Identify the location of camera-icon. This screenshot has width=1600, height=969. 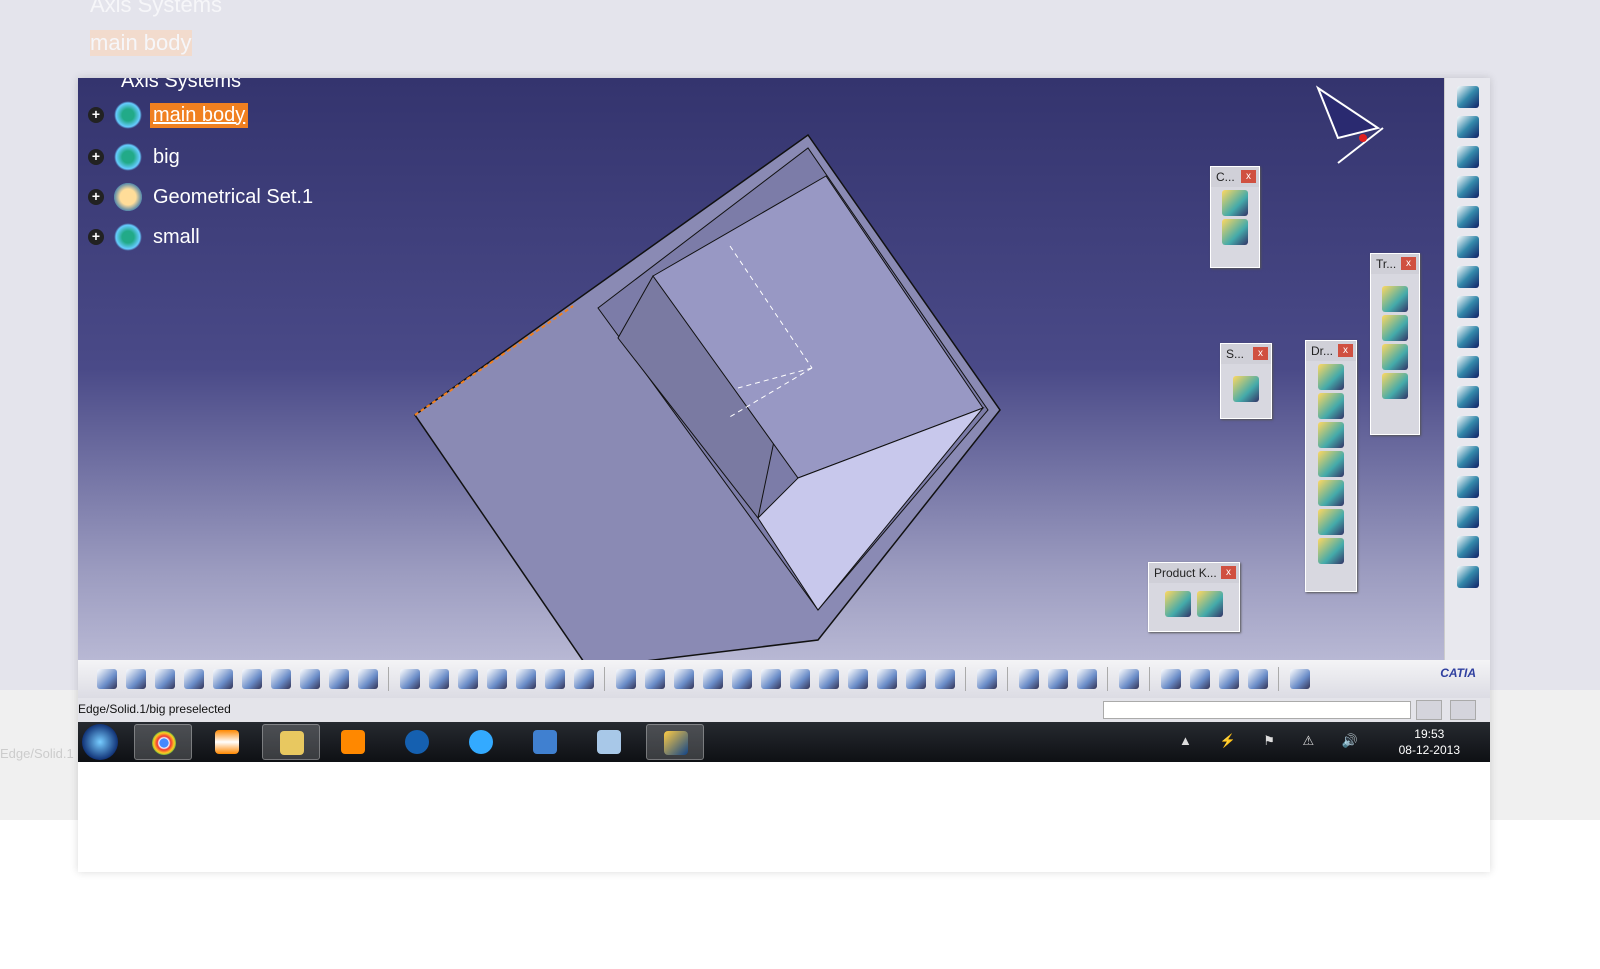
(1128, 679).